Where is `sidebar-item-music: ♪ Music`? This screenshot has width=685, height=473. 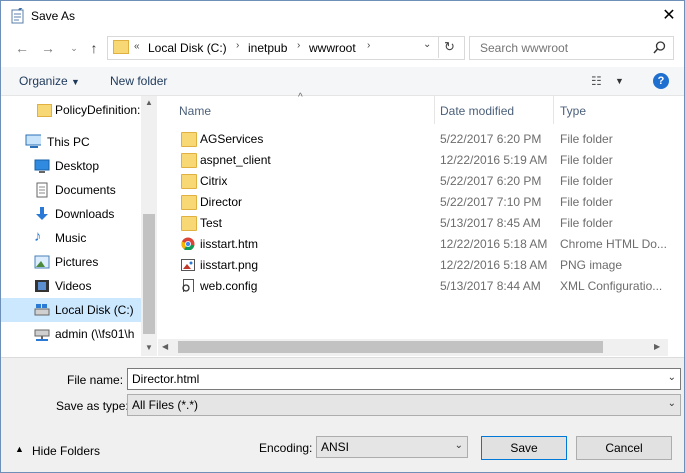
sidebar-item-music: ♪ Music is located at coordinates (71, 238).